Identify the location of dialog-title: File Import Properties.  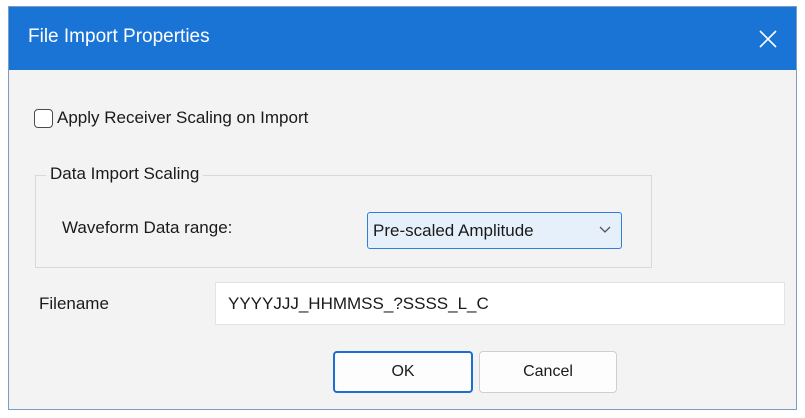
(119, 36).